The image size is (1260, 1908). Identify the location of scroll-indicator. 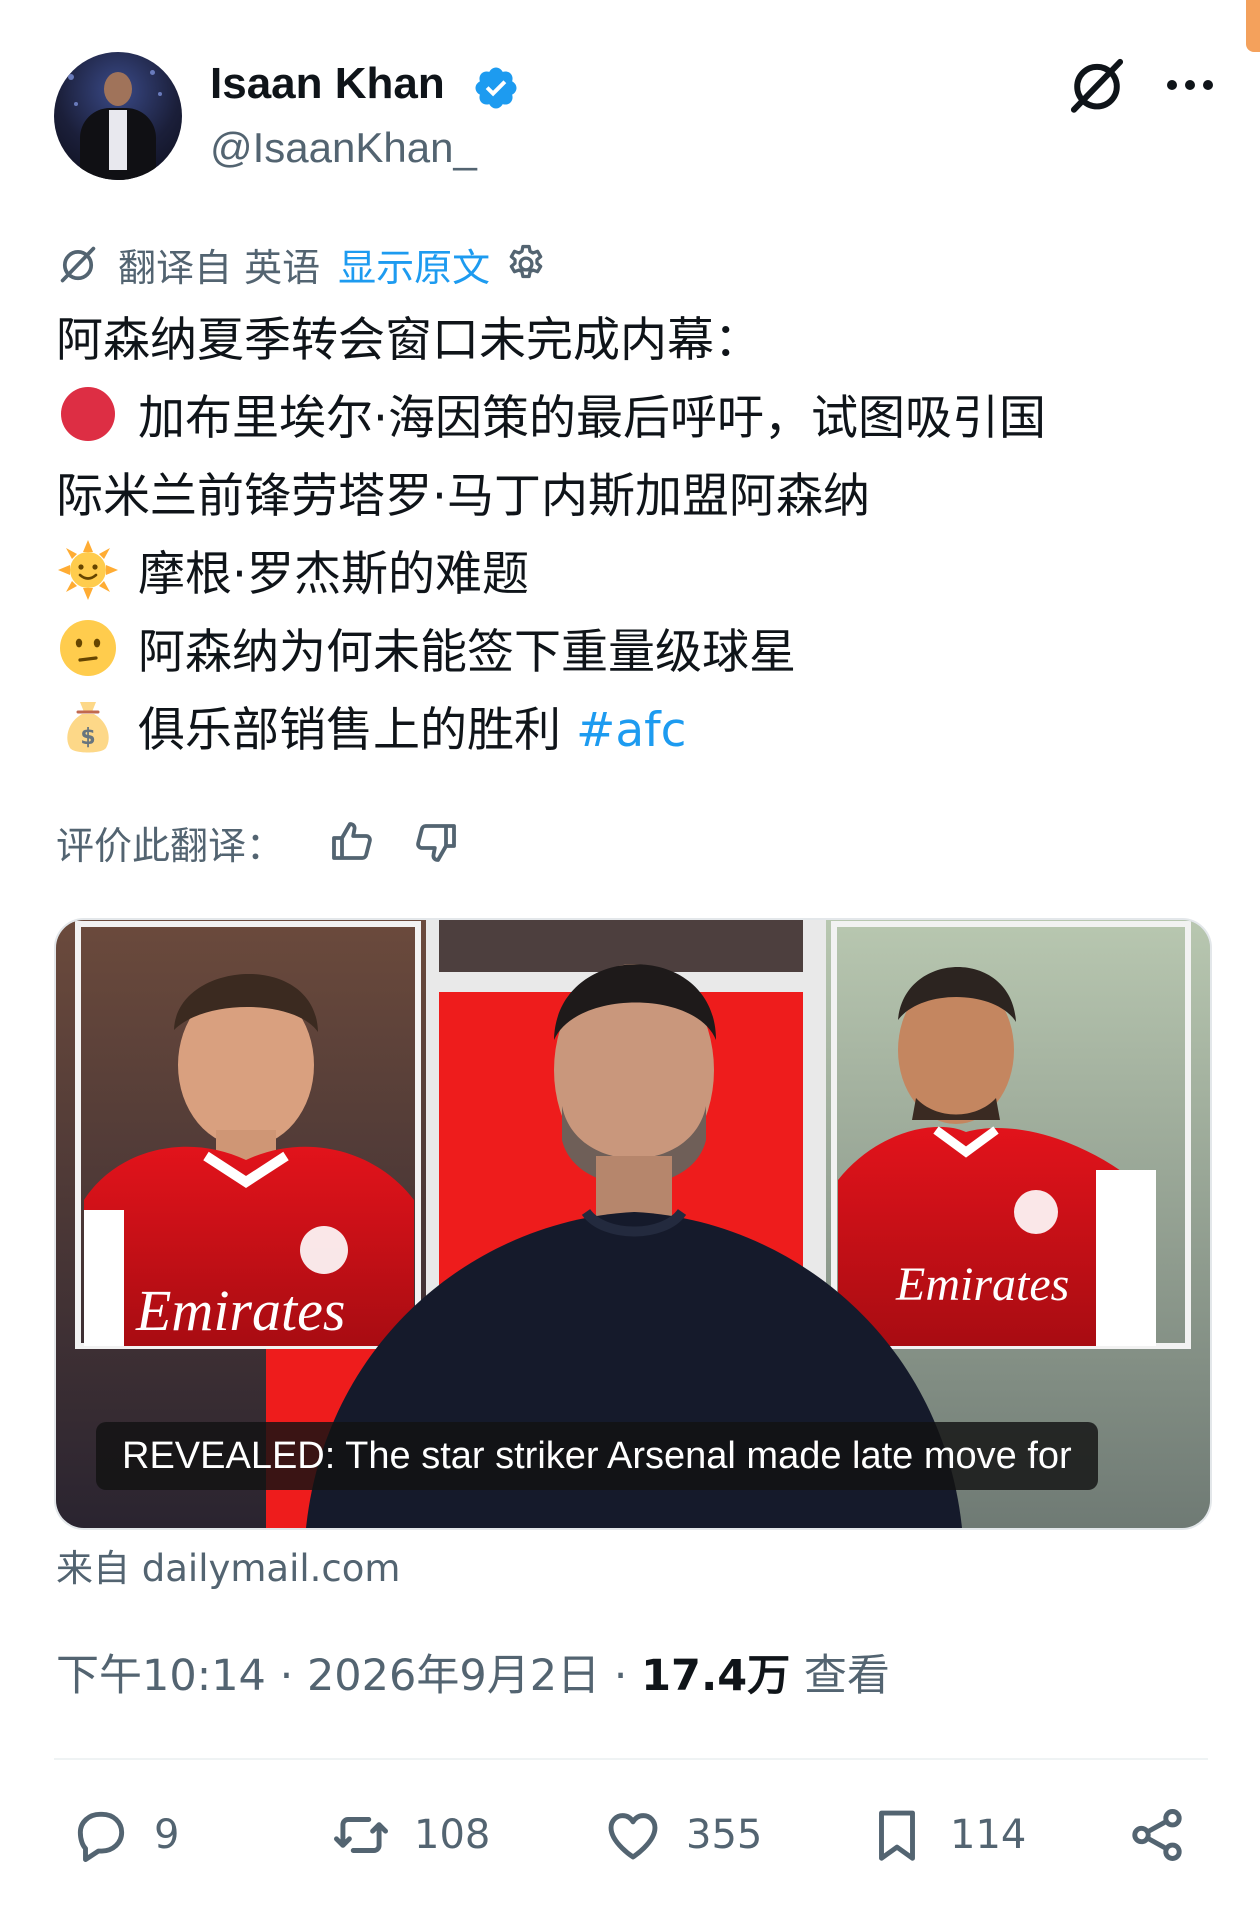
(1253, 26).